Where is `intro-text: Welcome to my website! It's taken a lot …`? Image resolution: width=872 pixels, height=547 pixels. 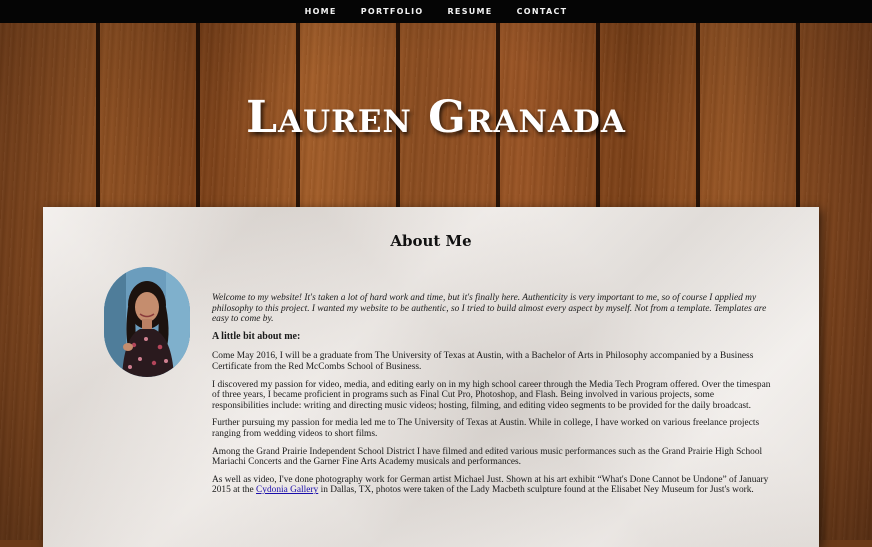 intro-text: Welcome to my website! It's taken a lot … is located at coordinates (489, 309).